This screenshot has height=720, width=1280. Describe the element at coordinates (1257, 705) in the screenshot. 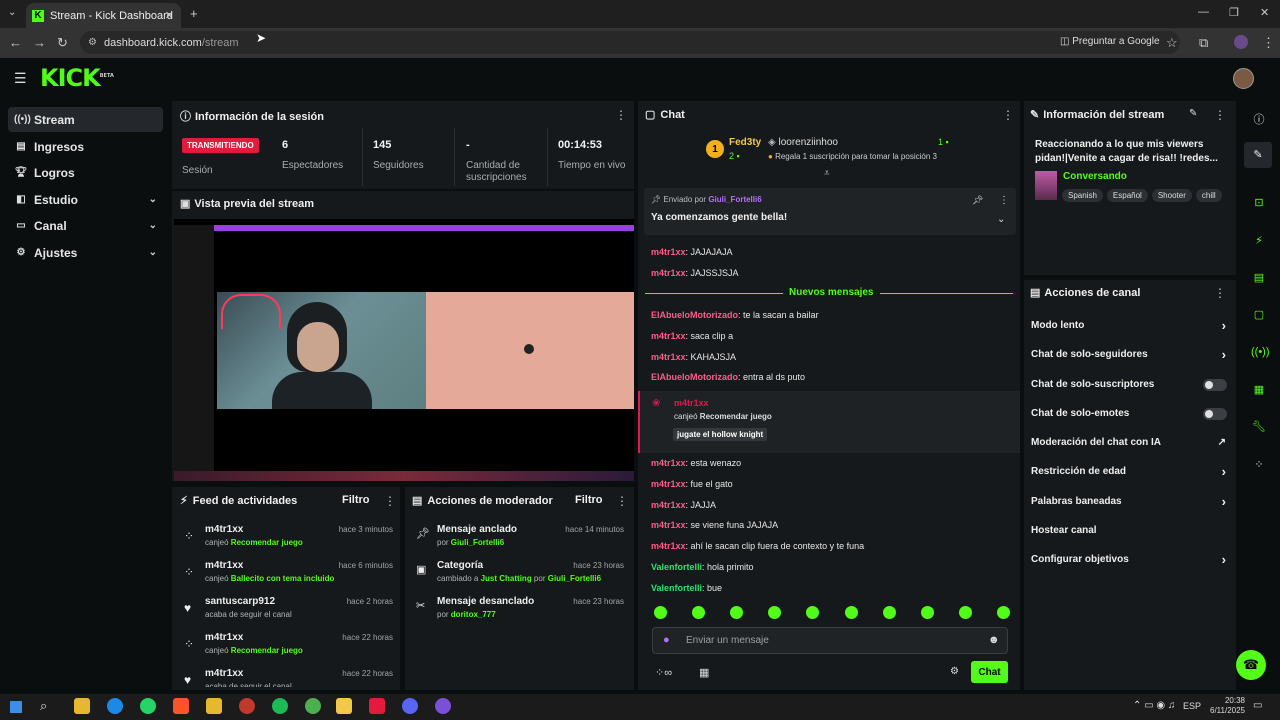

I see `notifications-icon: ▭` at that location.